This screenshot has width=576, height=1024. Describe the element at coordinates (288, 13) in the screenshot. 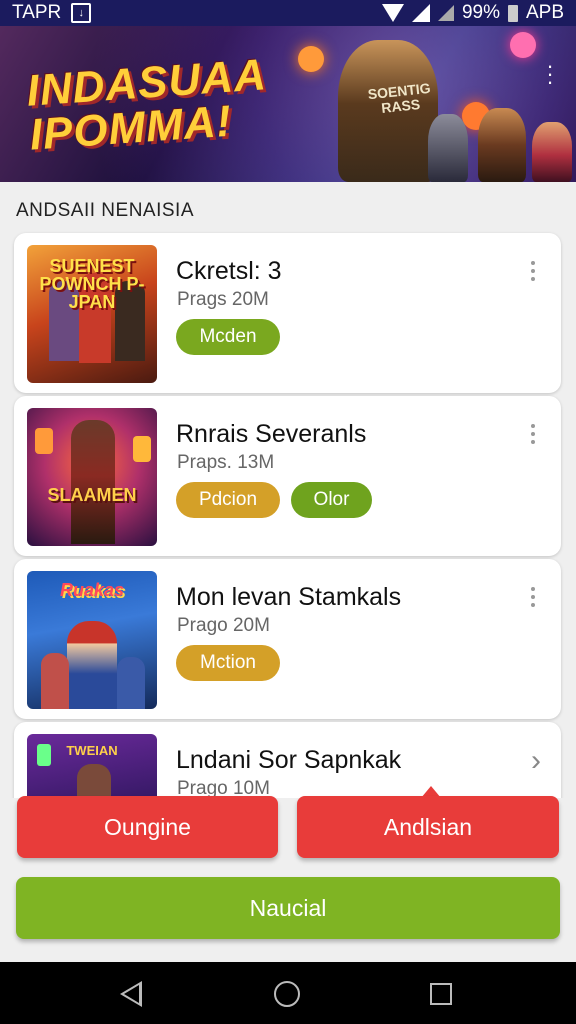

I see `status-bar: TAPR ↓ 99% APB` at that location.